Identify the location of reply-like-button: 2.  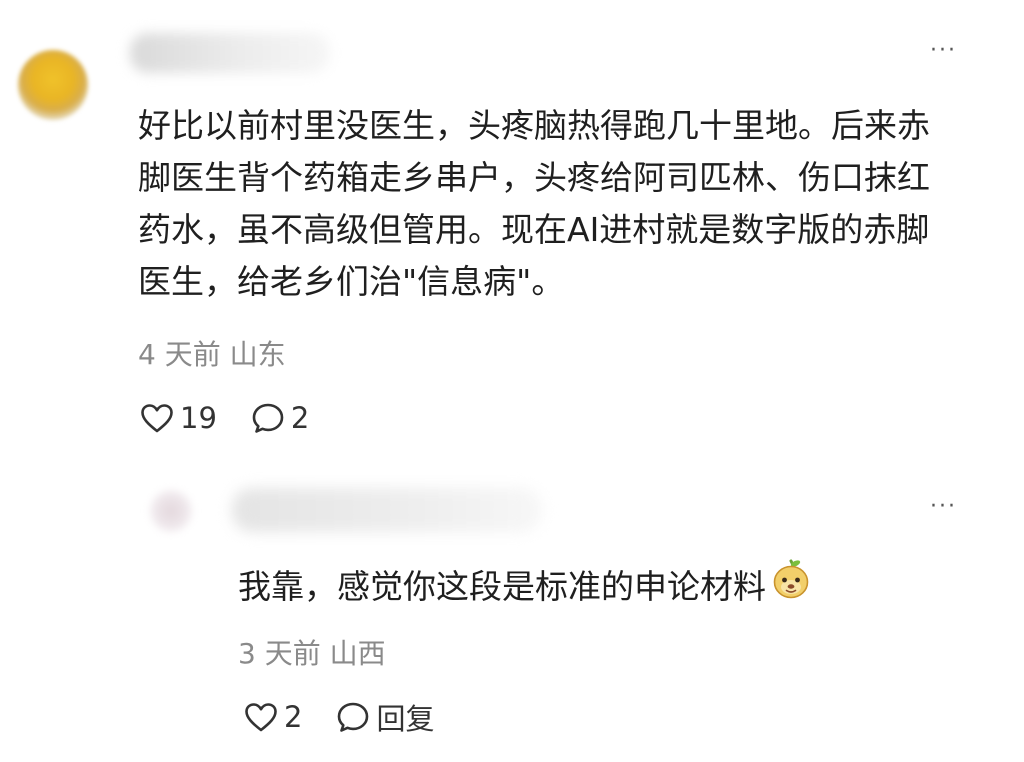
(273, 717).